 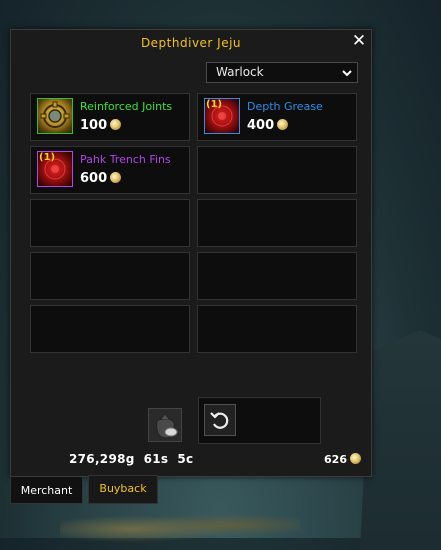 I want to click on copper-amount: 5c, so click(x=185, y=459).